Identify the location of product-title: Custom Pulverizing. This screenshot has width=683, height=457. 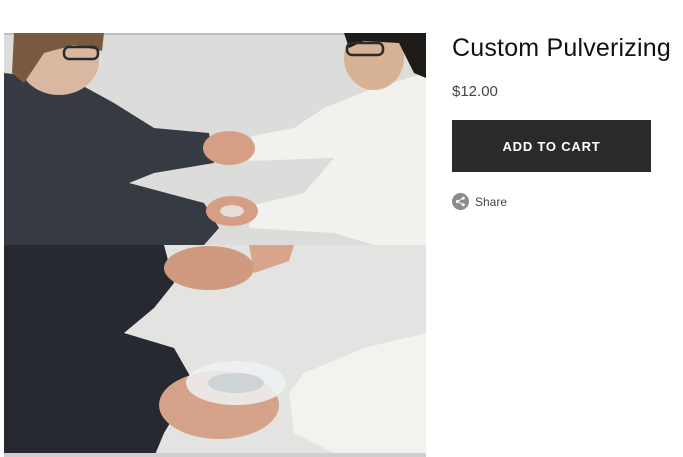
(561, 48).